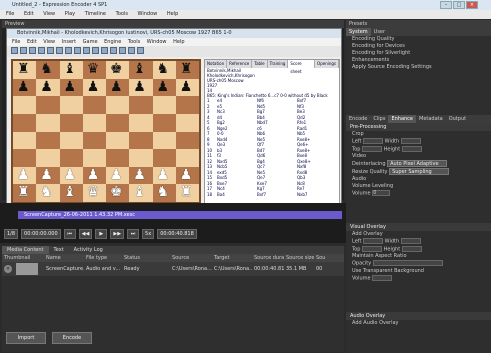 The height and width of the screenshot is (353, 491). What do you see at coordinates (93, 192) in the screenshot?
I see `chess-piece-icon: ♛` at bounding box center [93, 192].